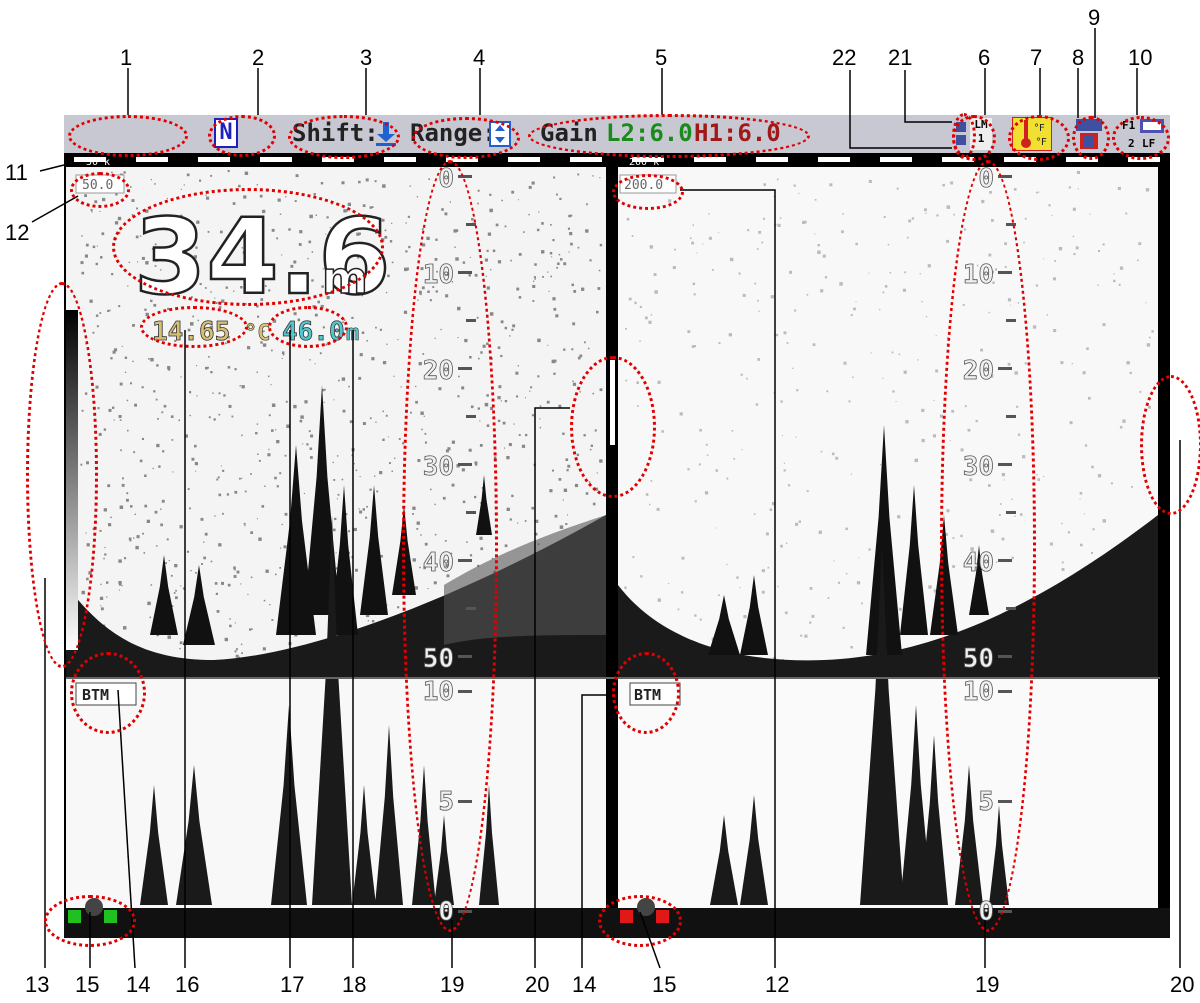 Image resolution: width=1200 pixels, height=1003 pixels. I want to click on callout-15: 15, so click(87, 984).